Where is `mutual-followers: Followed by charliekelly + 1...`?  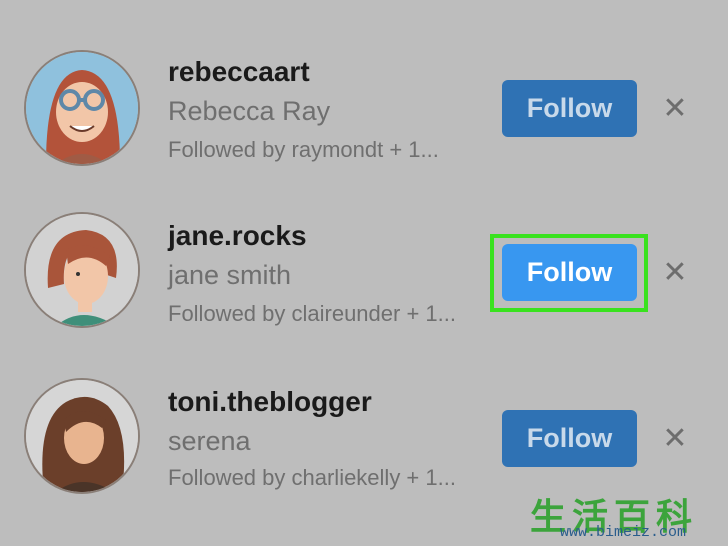
mutual-followers: Followed by charliekelly + 1... is located at coordinates (312, 477).